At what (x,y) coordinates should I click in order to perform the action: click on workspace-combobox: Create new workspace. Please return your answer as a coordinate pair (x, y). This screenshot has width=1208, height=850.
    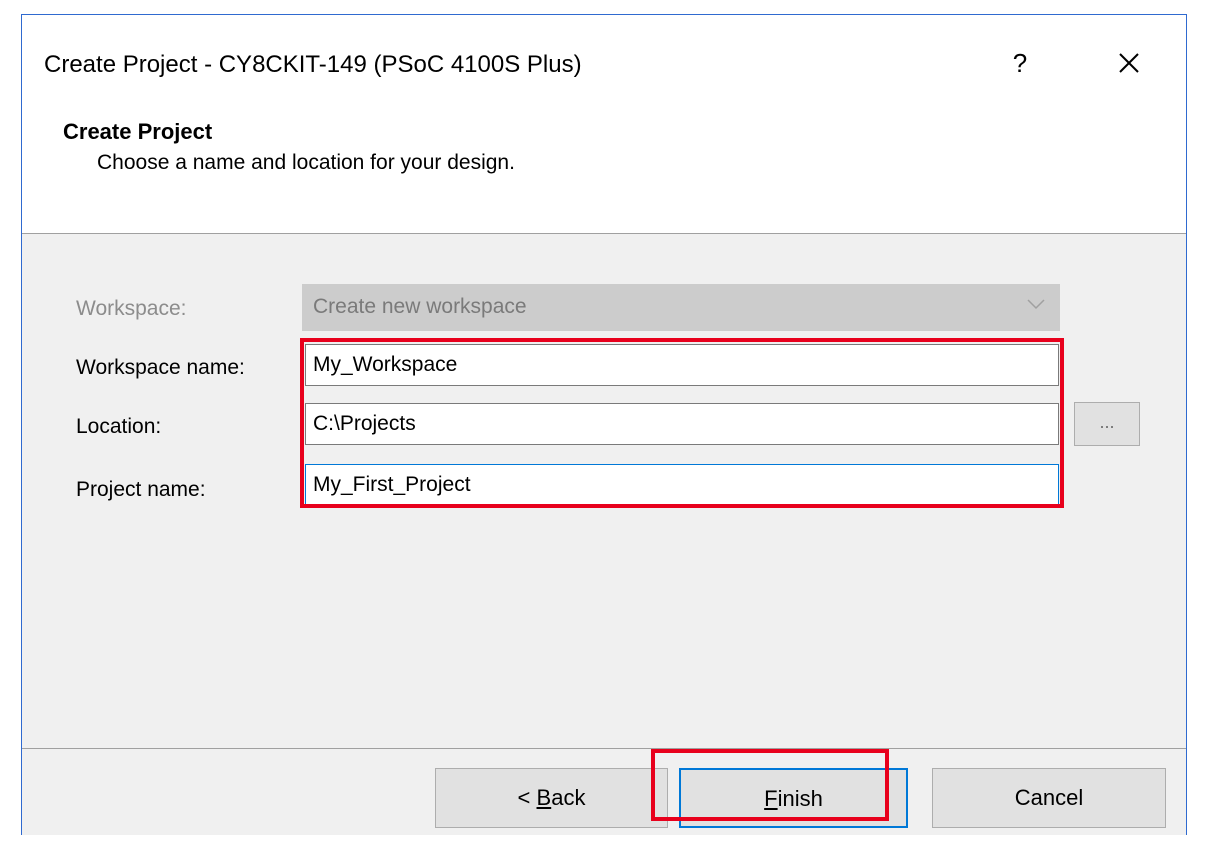
    Looking at the image, I should click on (681, 307).